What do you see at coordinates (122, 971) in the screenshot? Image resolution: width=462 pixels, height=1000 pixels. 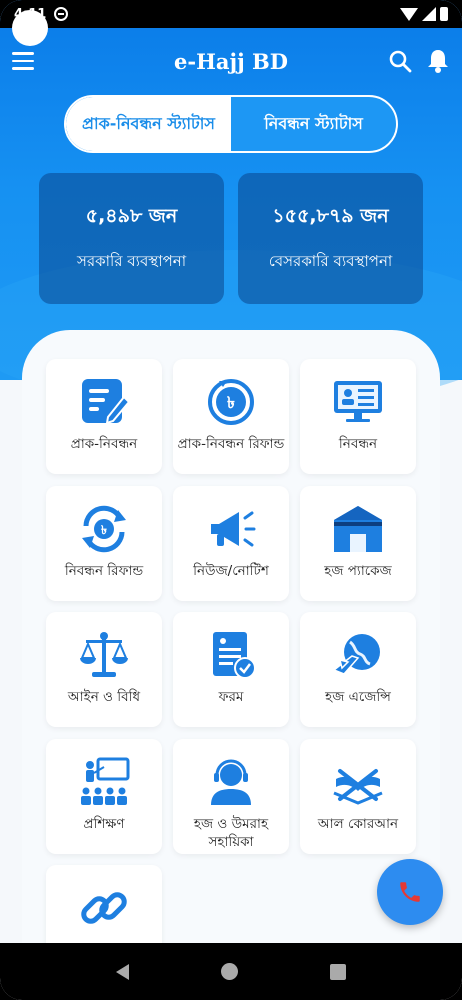 I see `back-icon` at bounding box center [122, 971].